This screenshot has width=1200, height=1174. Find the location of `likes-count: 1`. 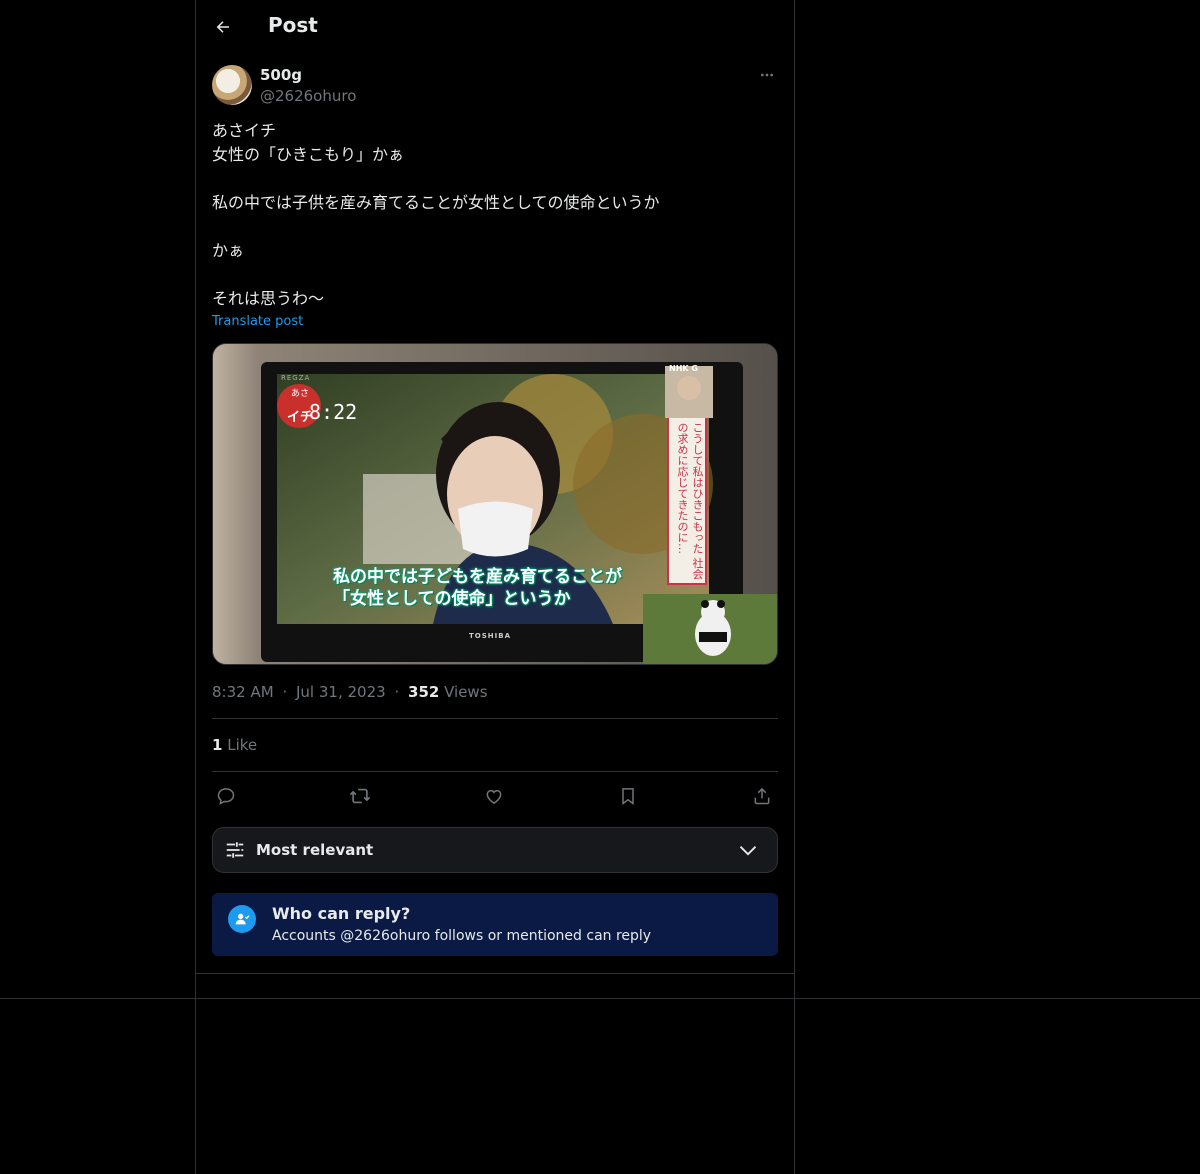

likes-count: 1 is located at coordinates (217, 745).